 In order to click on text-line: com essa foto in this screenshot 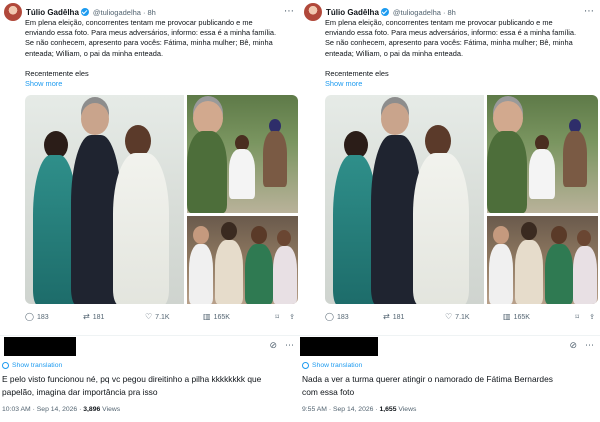, I will do `click(328, 391)`.